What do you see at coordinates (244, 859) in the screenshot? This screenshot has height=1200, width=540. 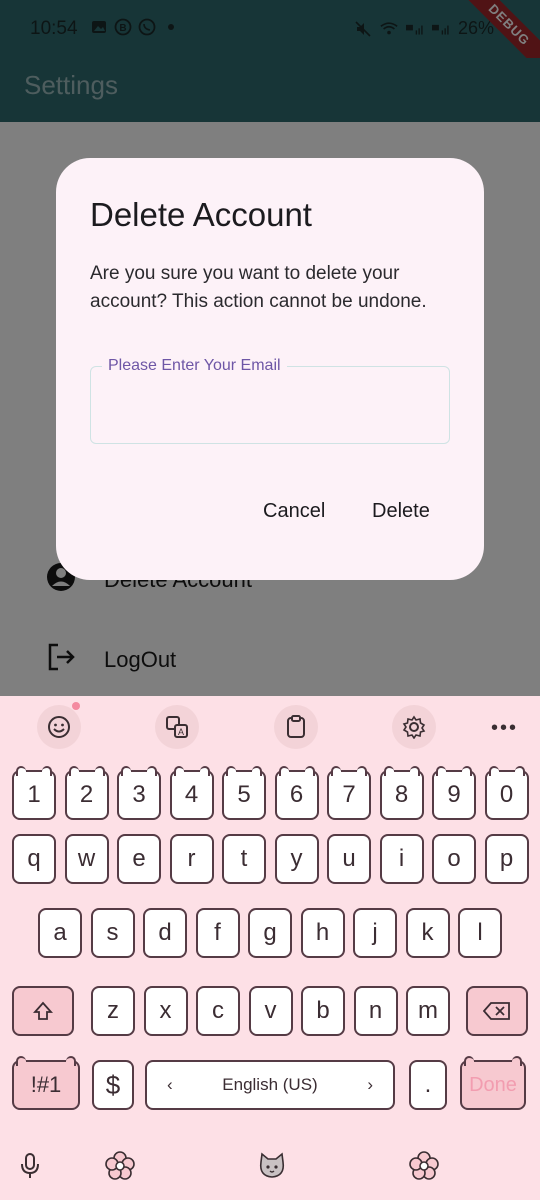 I see `key-t: t` at bounding box center [244, 859].